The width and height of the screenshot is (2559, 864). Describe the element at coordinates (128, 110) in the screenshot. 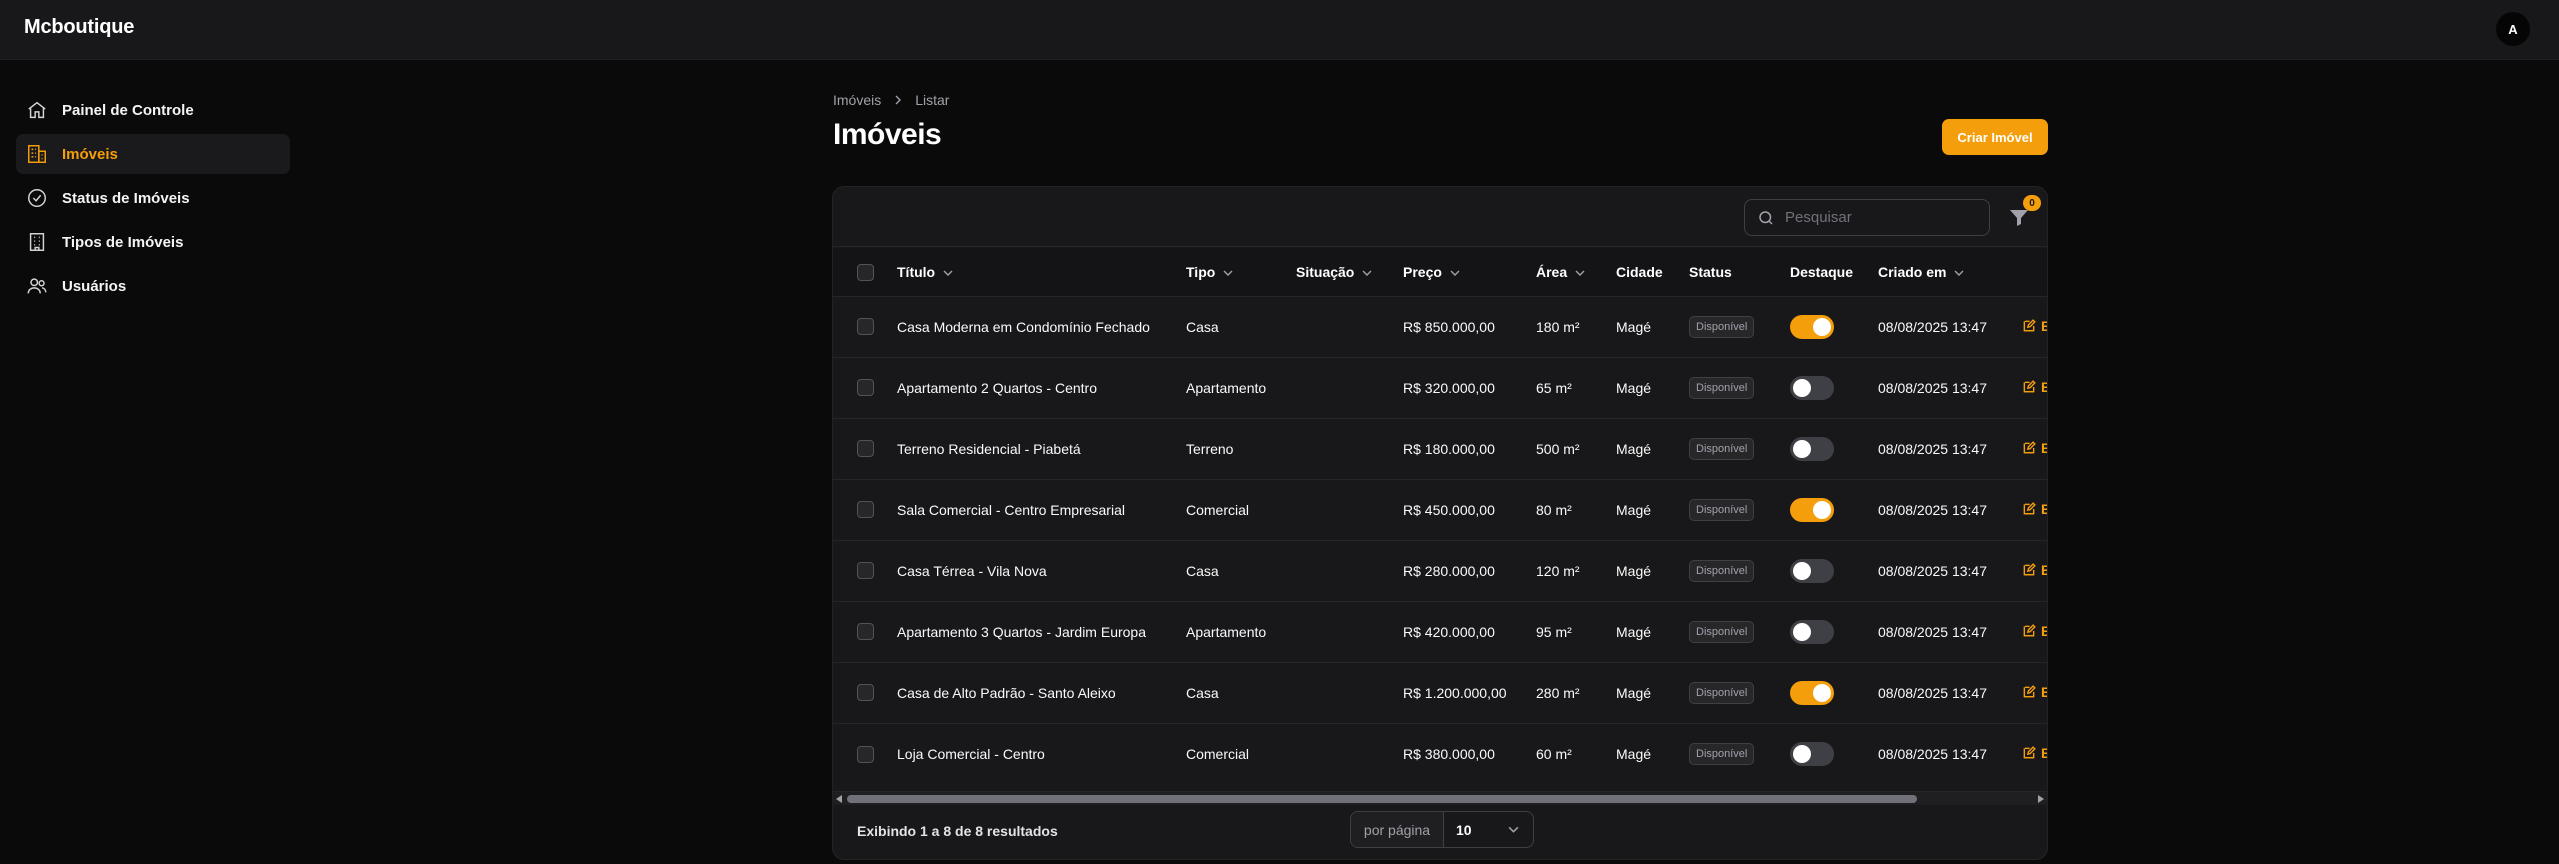

I see `sidebar-item-label: Painel de Controle` at that location.